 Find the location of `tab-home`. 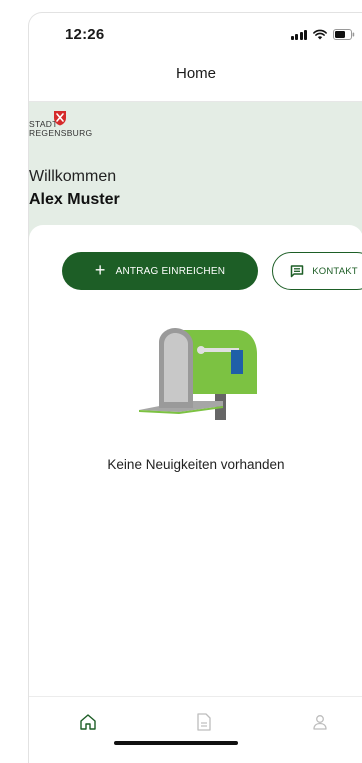

tab-home is located at coordinates (88, 722).